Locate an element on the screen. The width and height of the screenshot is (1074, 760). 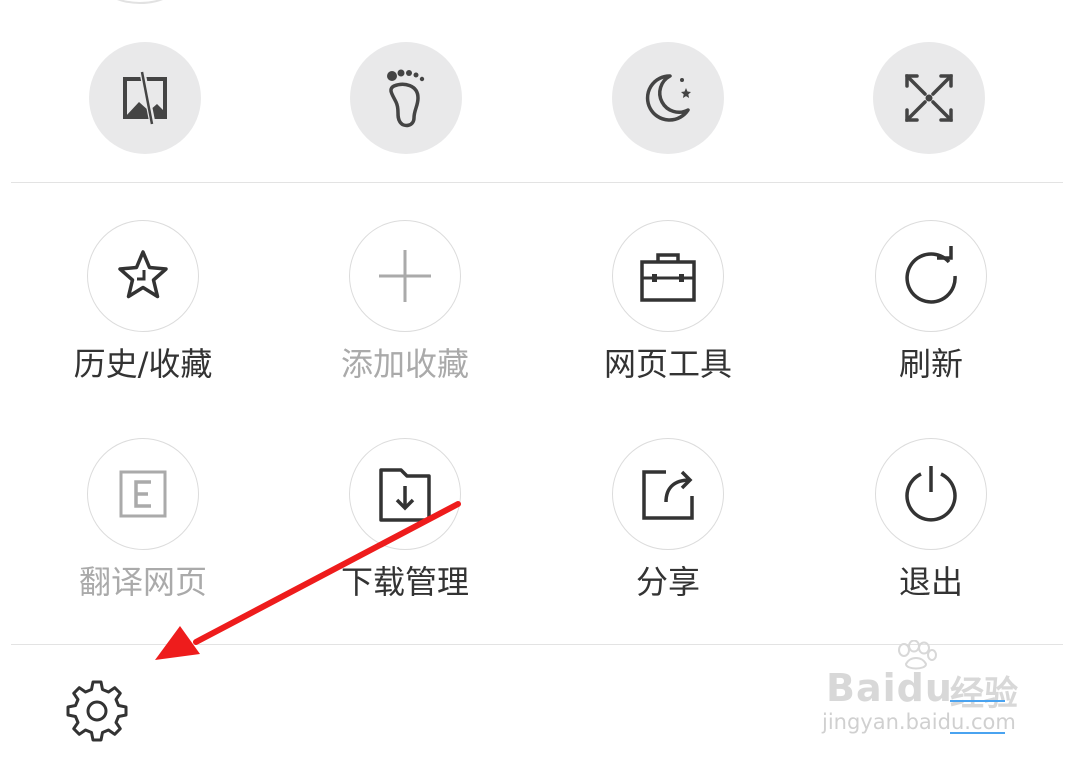
partial-avatar-ring is located at coordinates (140, 2).